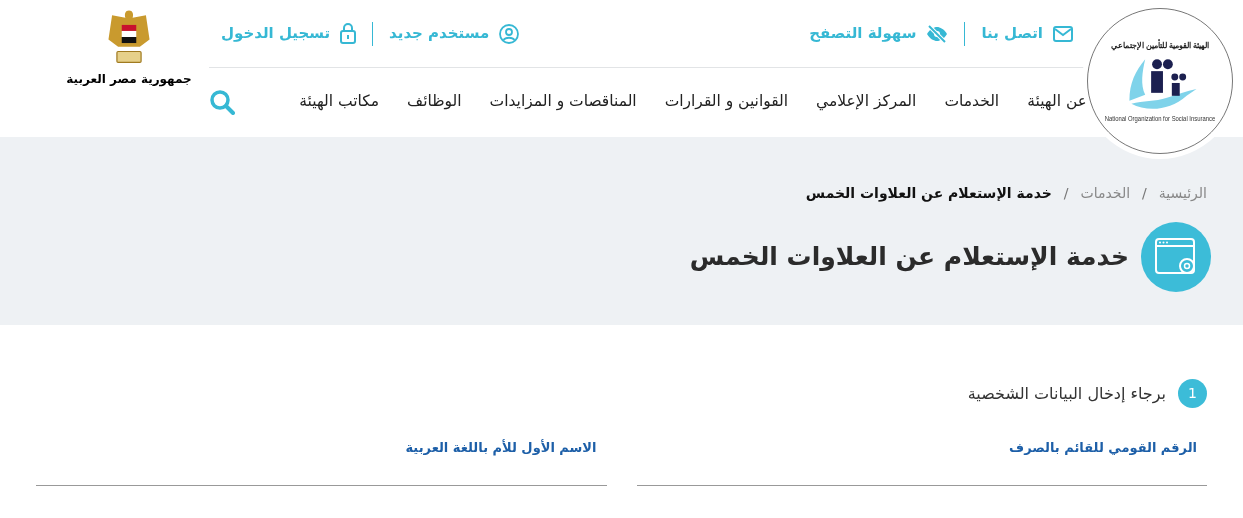 The image size is (1243, 518). I want to click on nav-link: مكاتب الهيئة, so click(339, 102).